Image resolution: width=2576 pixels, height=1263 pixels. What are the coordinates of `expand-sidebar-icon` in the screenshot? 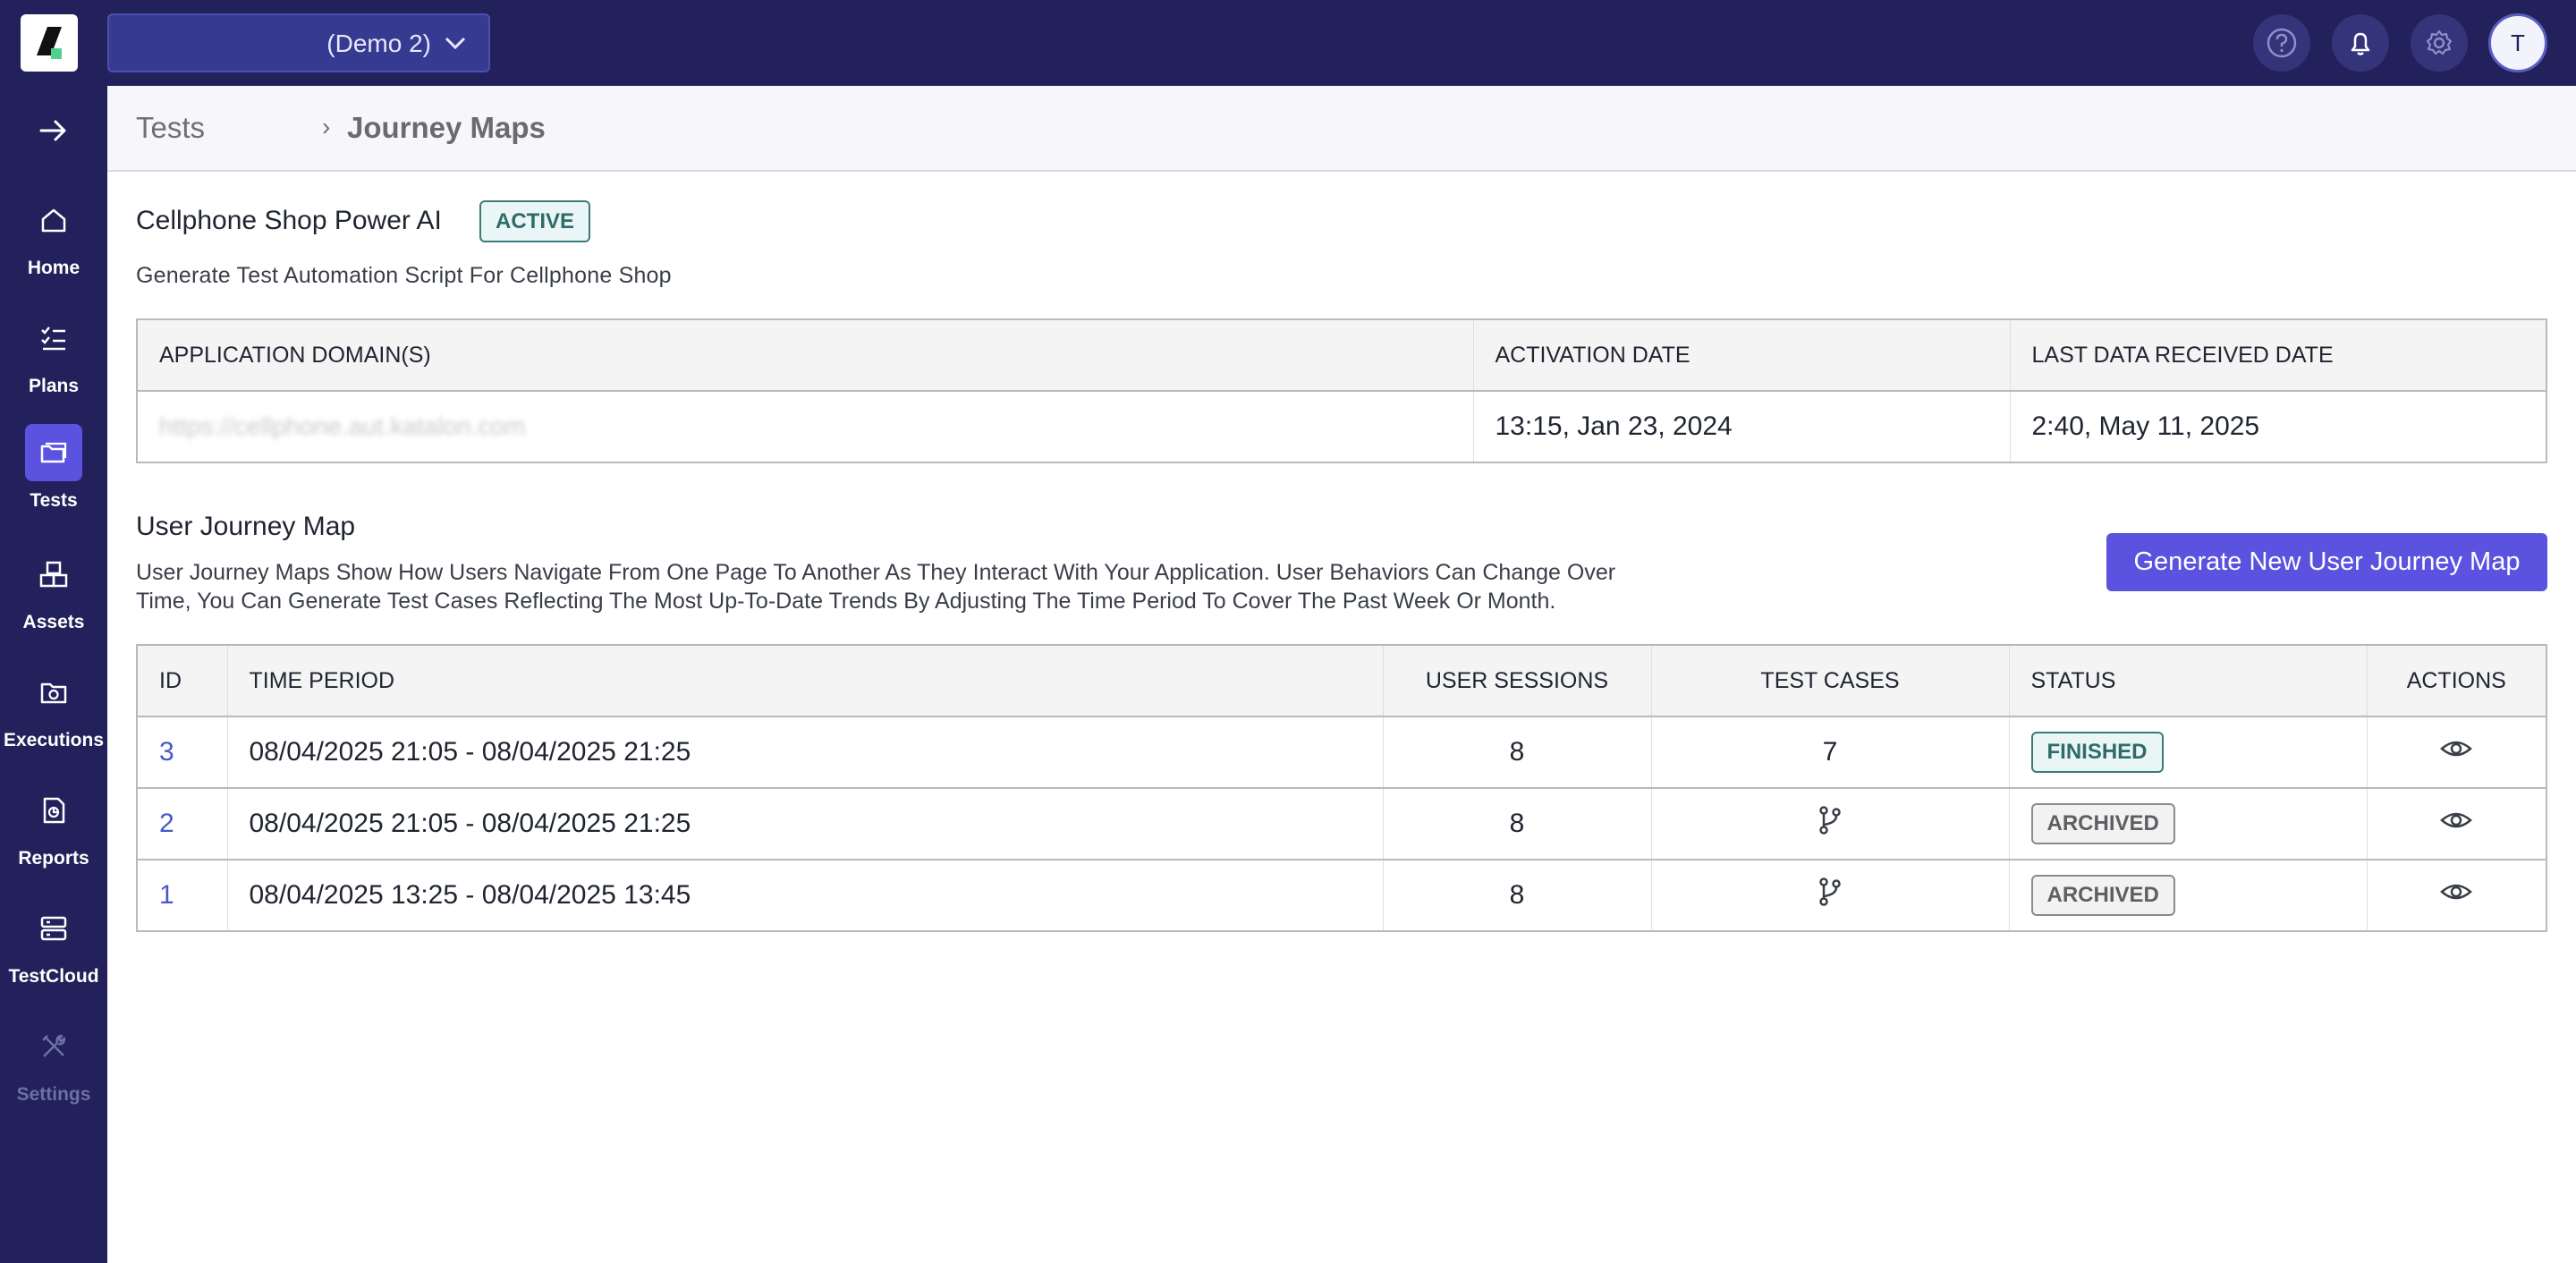 It's located at (54, 130).